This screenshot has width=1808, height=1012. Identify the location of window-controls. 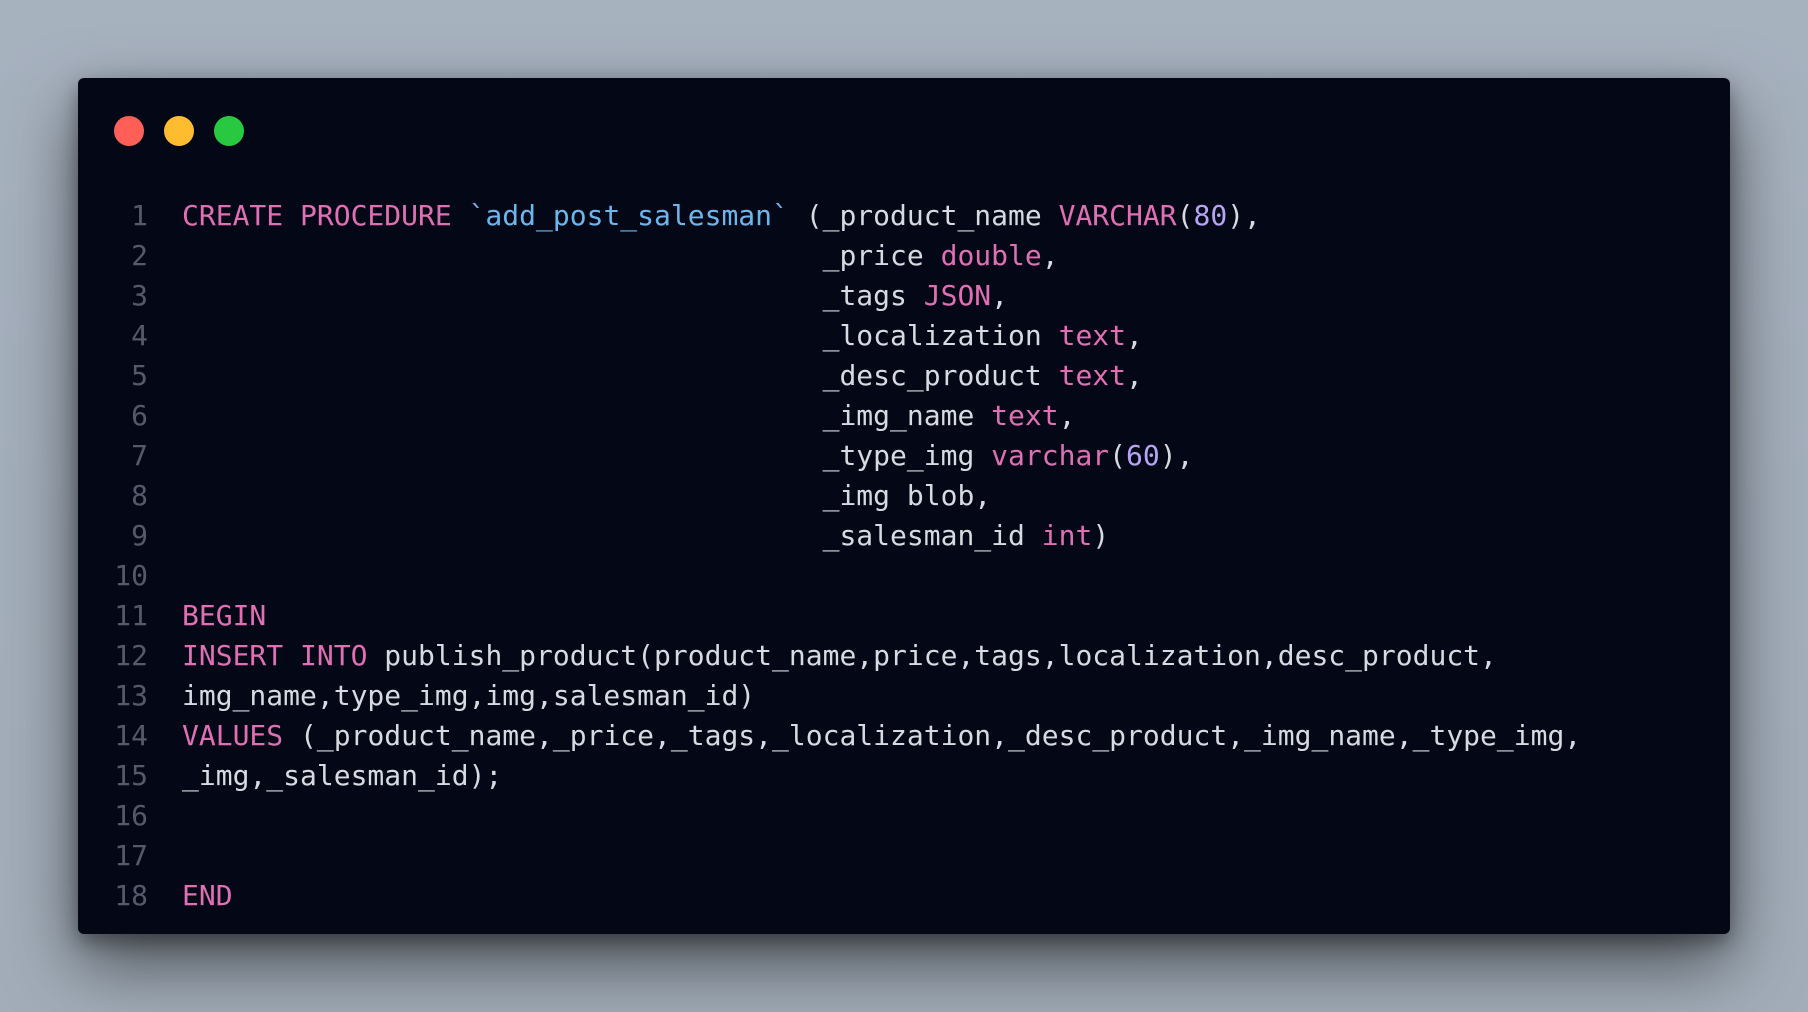
(179, 131).